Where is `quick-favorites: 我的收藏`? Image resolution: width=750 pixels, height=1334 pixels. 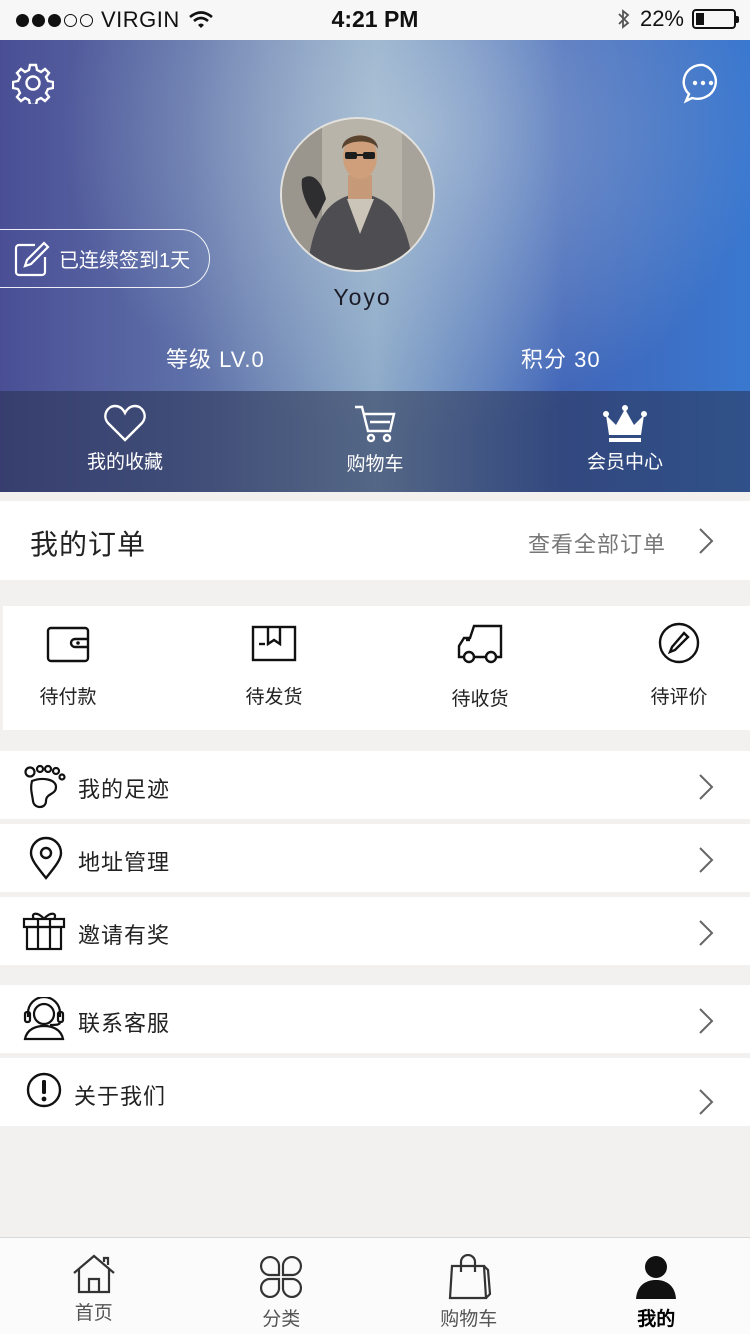 quick-favorites: 我的收藏 is located at coordinates (125, 441).